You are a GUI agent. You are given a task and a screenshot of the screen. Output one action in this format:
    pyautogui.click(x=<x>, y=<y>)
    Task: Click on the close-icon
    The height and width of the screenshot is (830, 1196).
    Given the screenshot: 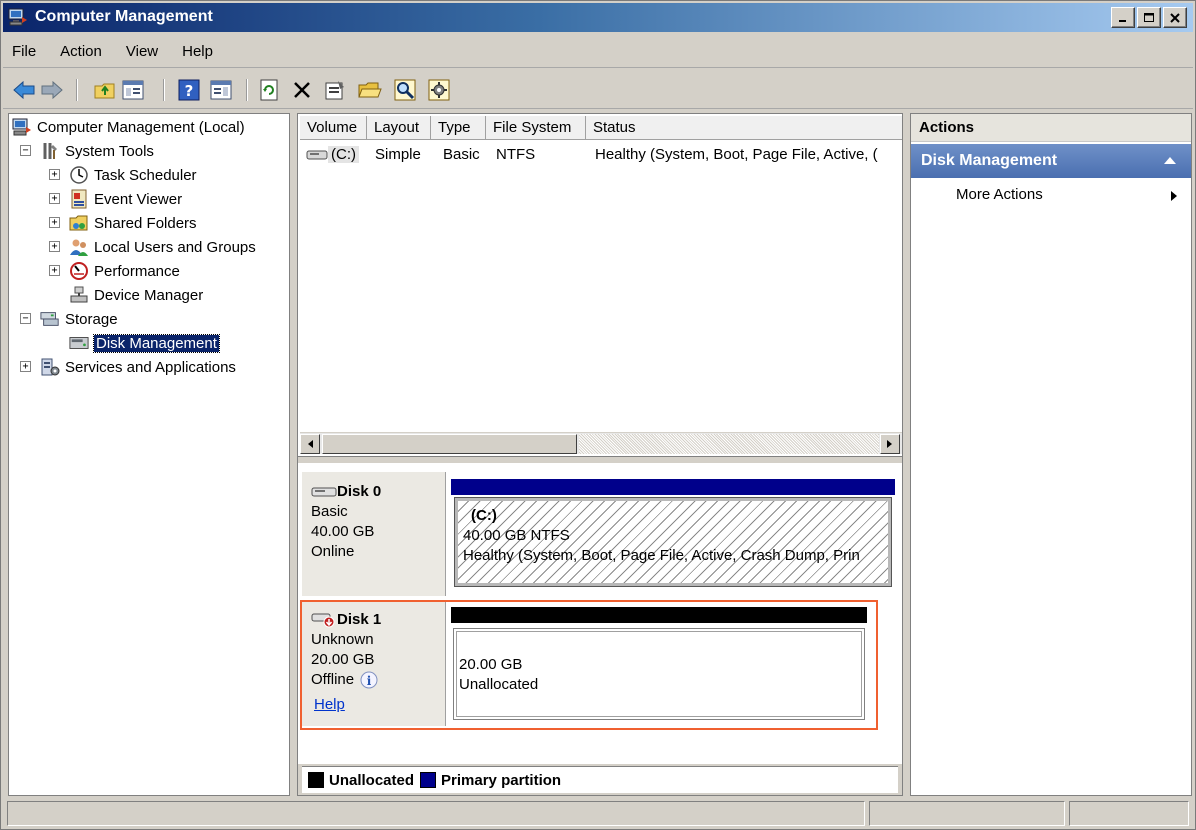 What is the action you would take?
    pyautogui.click(x=1175, y=17)
    